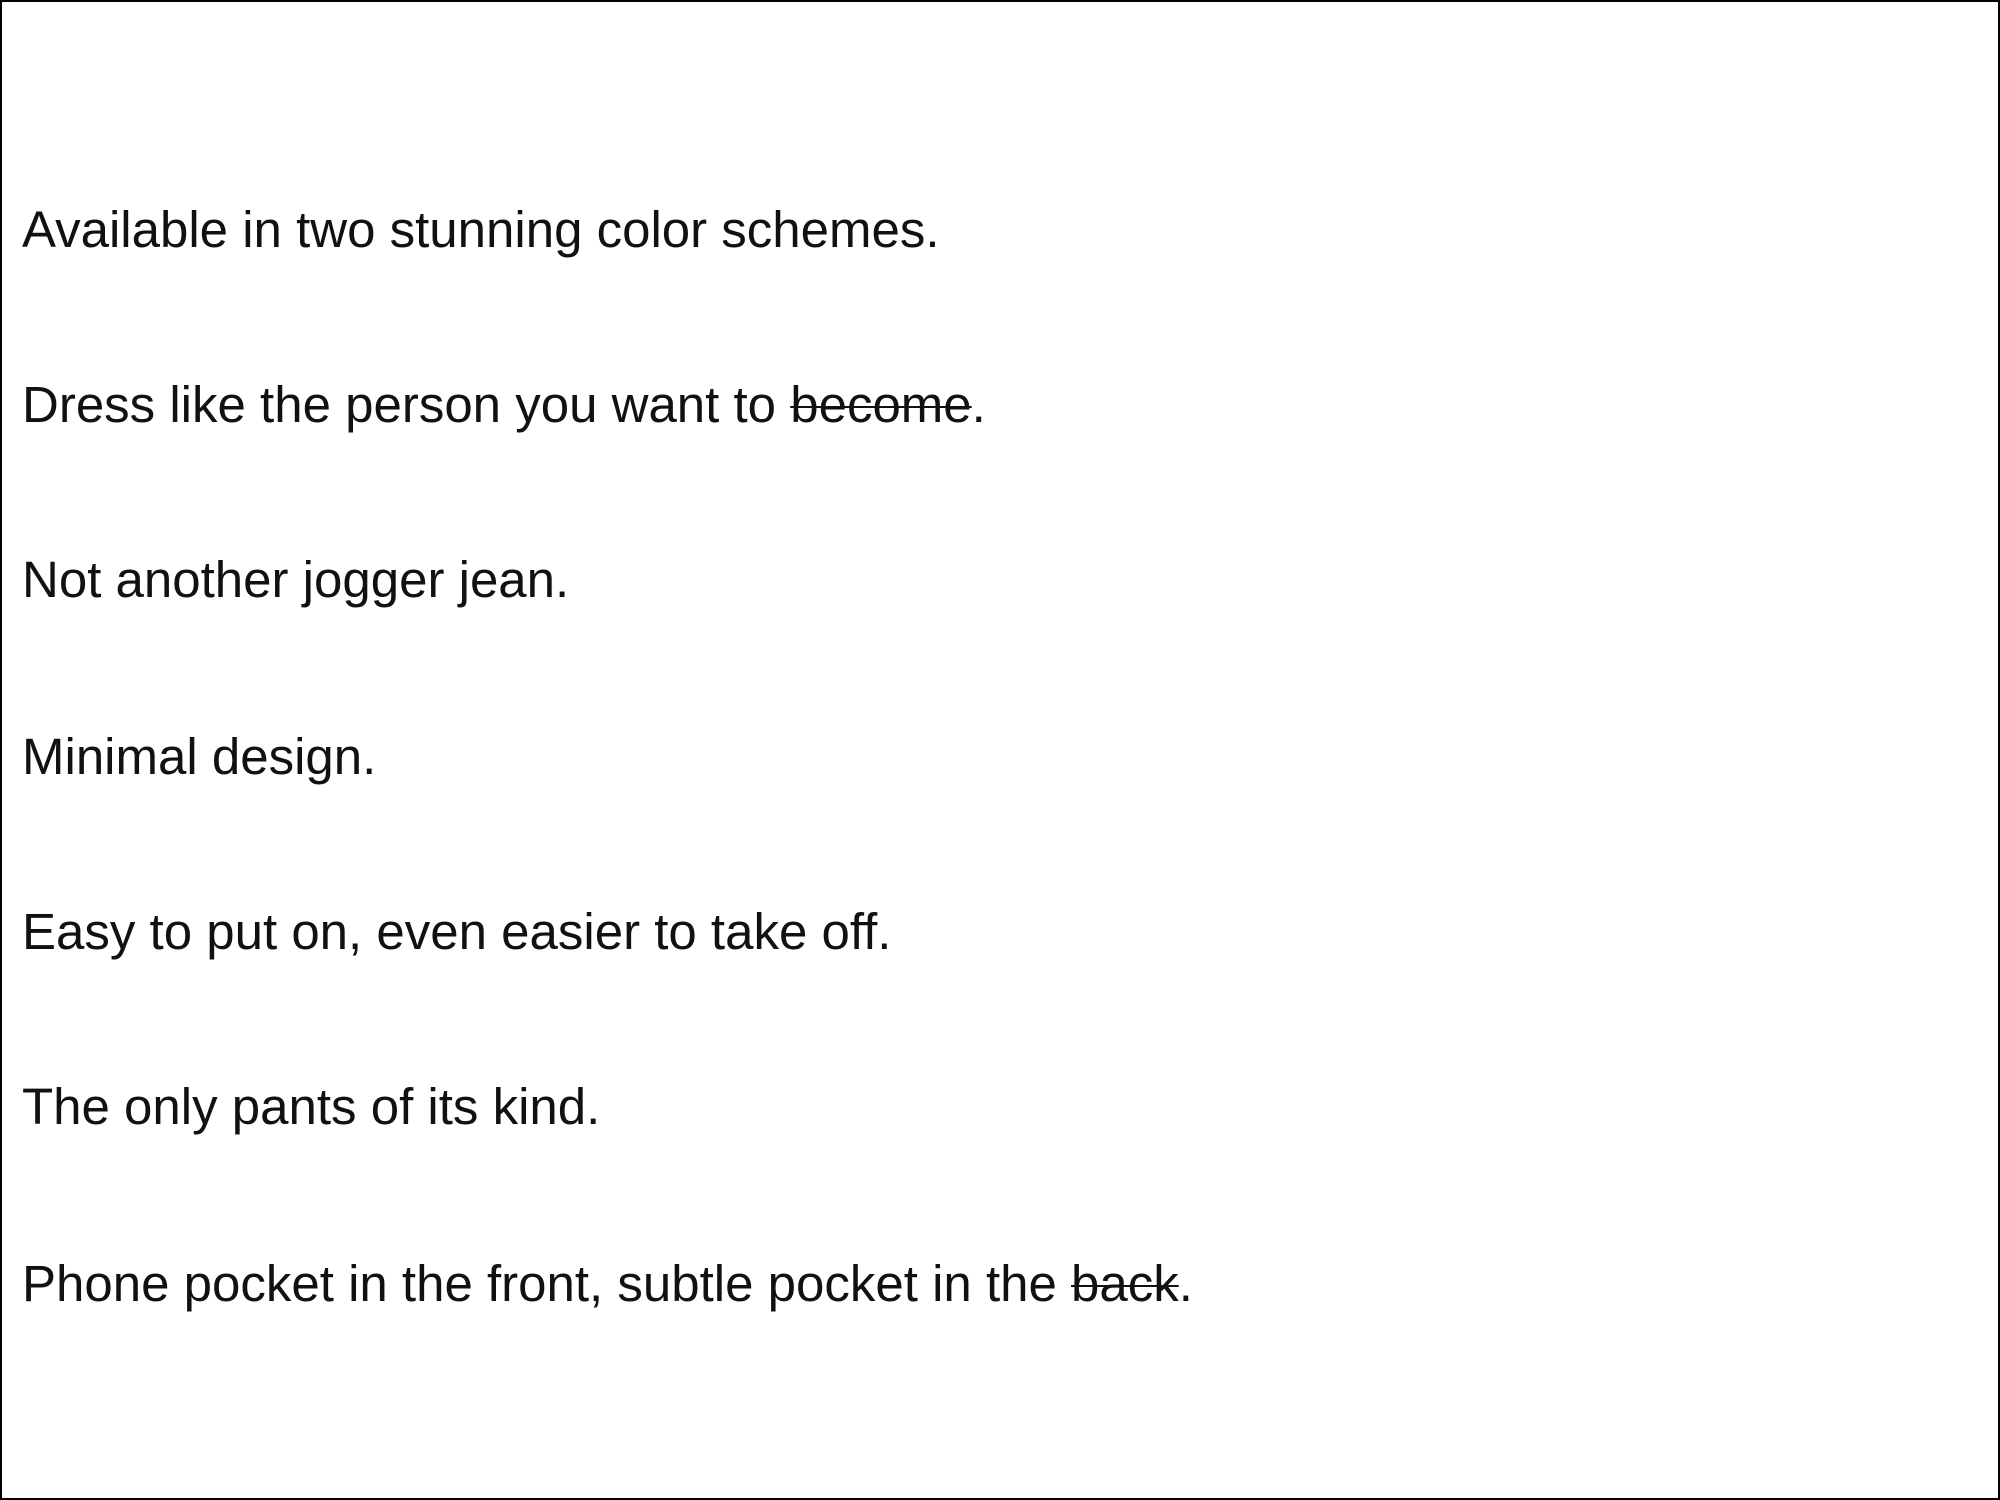 This screenshot has height=1500, width=2000. I want to click on line-text: Easy to put on, even easier to take off., so click(457, 931).